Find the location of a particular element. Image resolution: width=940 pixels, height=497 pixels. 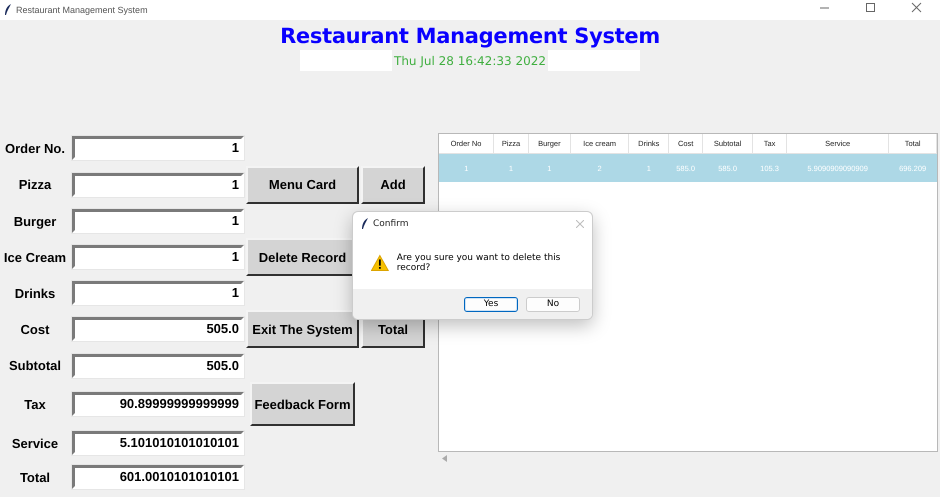

dialog-button: Yes is located at coordinates (491, 304).